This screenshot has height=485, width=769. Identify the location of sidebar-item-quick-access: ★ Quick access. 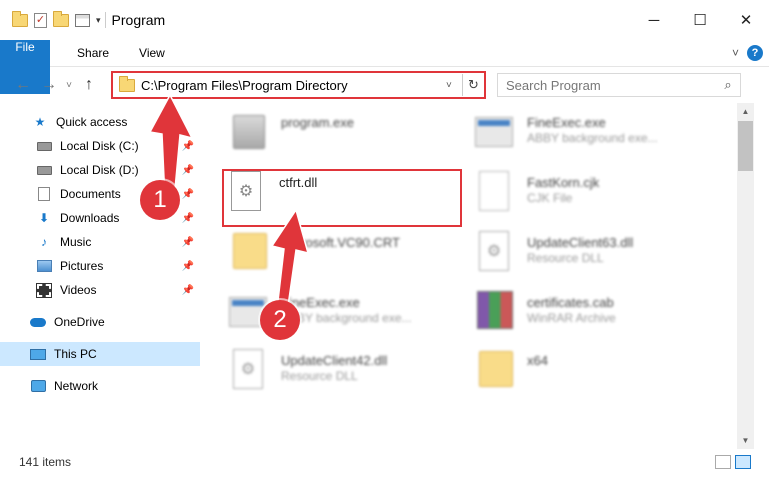
(100, 122).